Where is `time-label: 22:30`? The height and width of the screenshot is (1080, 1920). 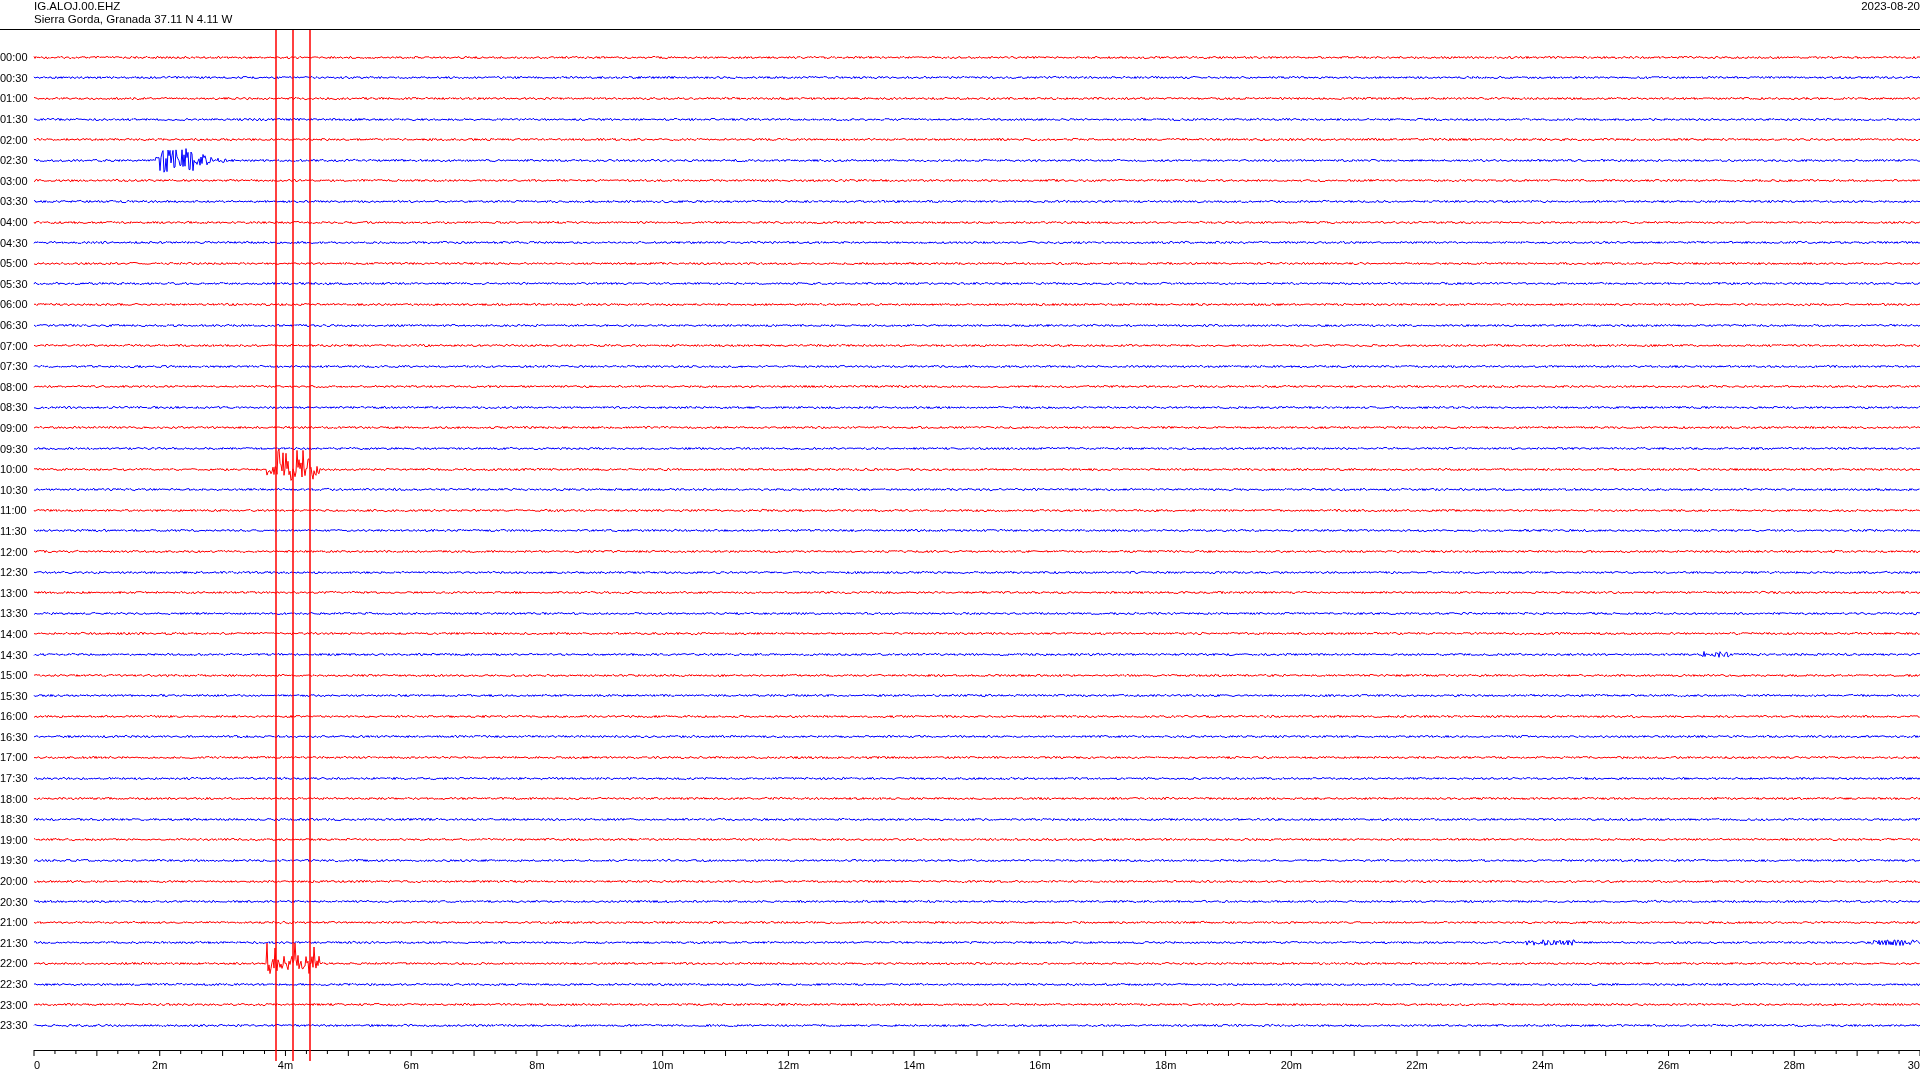
time-label: 22:30 is located at coordinates (14, 984).